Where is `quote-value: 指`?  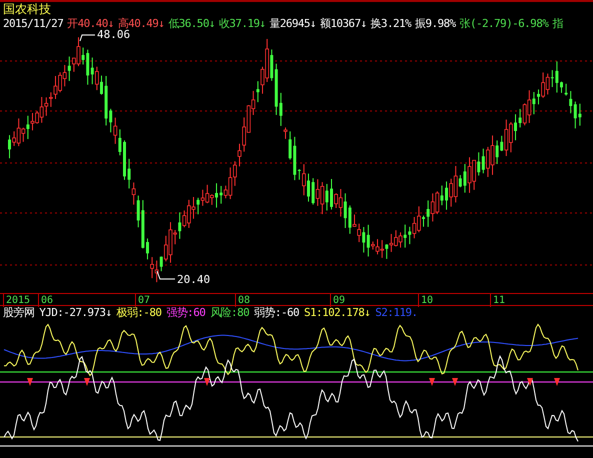
quote-value: 指 is located at coordinates (557, 24).